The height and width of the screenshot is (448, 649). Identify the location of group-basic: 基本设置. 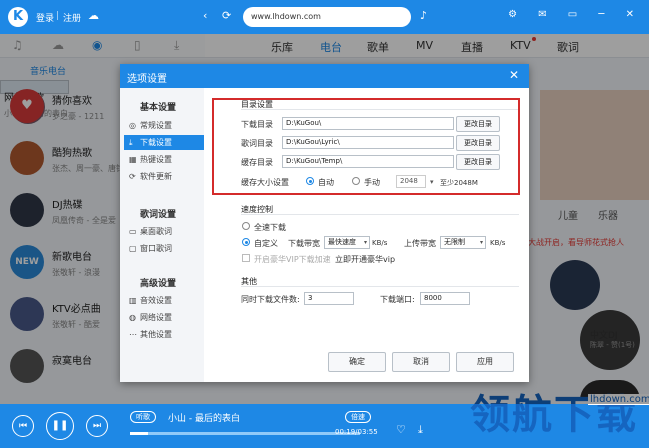
(158, 108).